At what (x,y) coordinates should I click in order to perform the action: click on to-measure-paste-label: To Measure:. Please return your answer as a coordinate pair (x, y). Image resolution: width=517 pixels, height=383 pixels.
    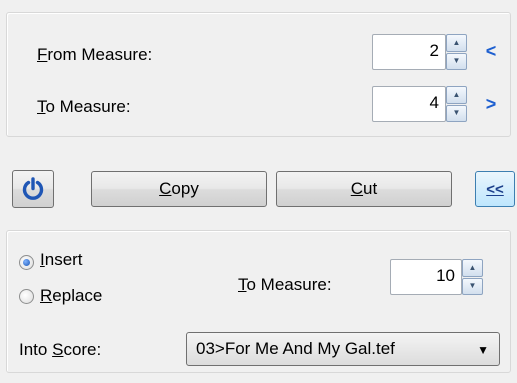
    Looking at the image, I should click on (285, 284).